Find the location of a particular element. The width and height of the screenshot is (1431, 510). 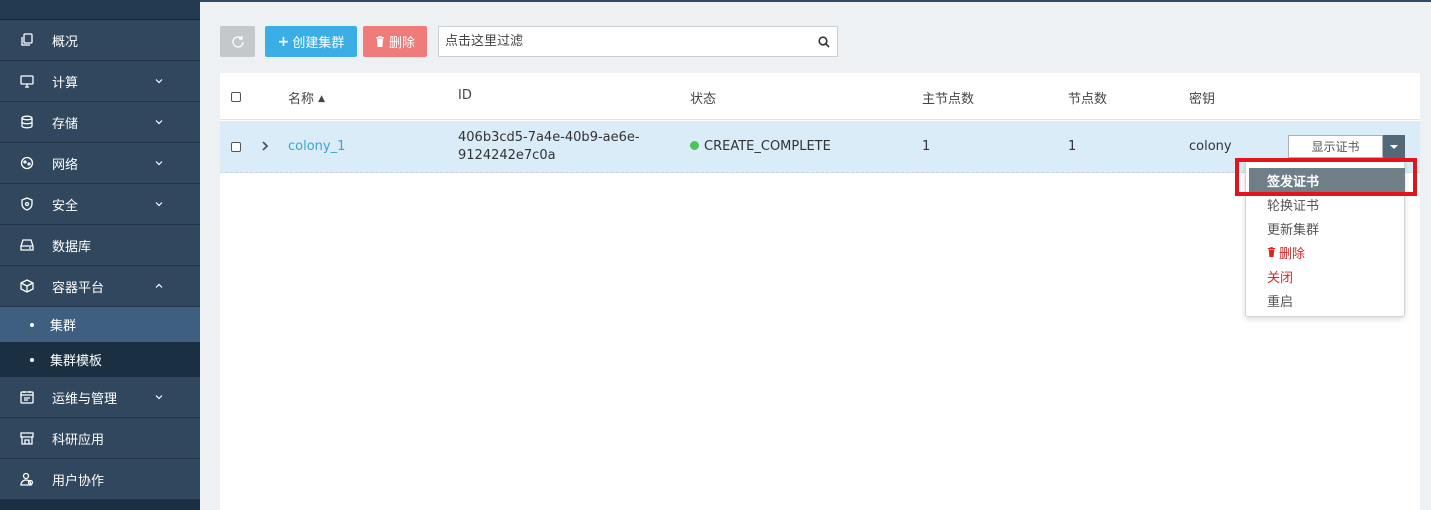

copy-icon is located at coordinates (27, 40).